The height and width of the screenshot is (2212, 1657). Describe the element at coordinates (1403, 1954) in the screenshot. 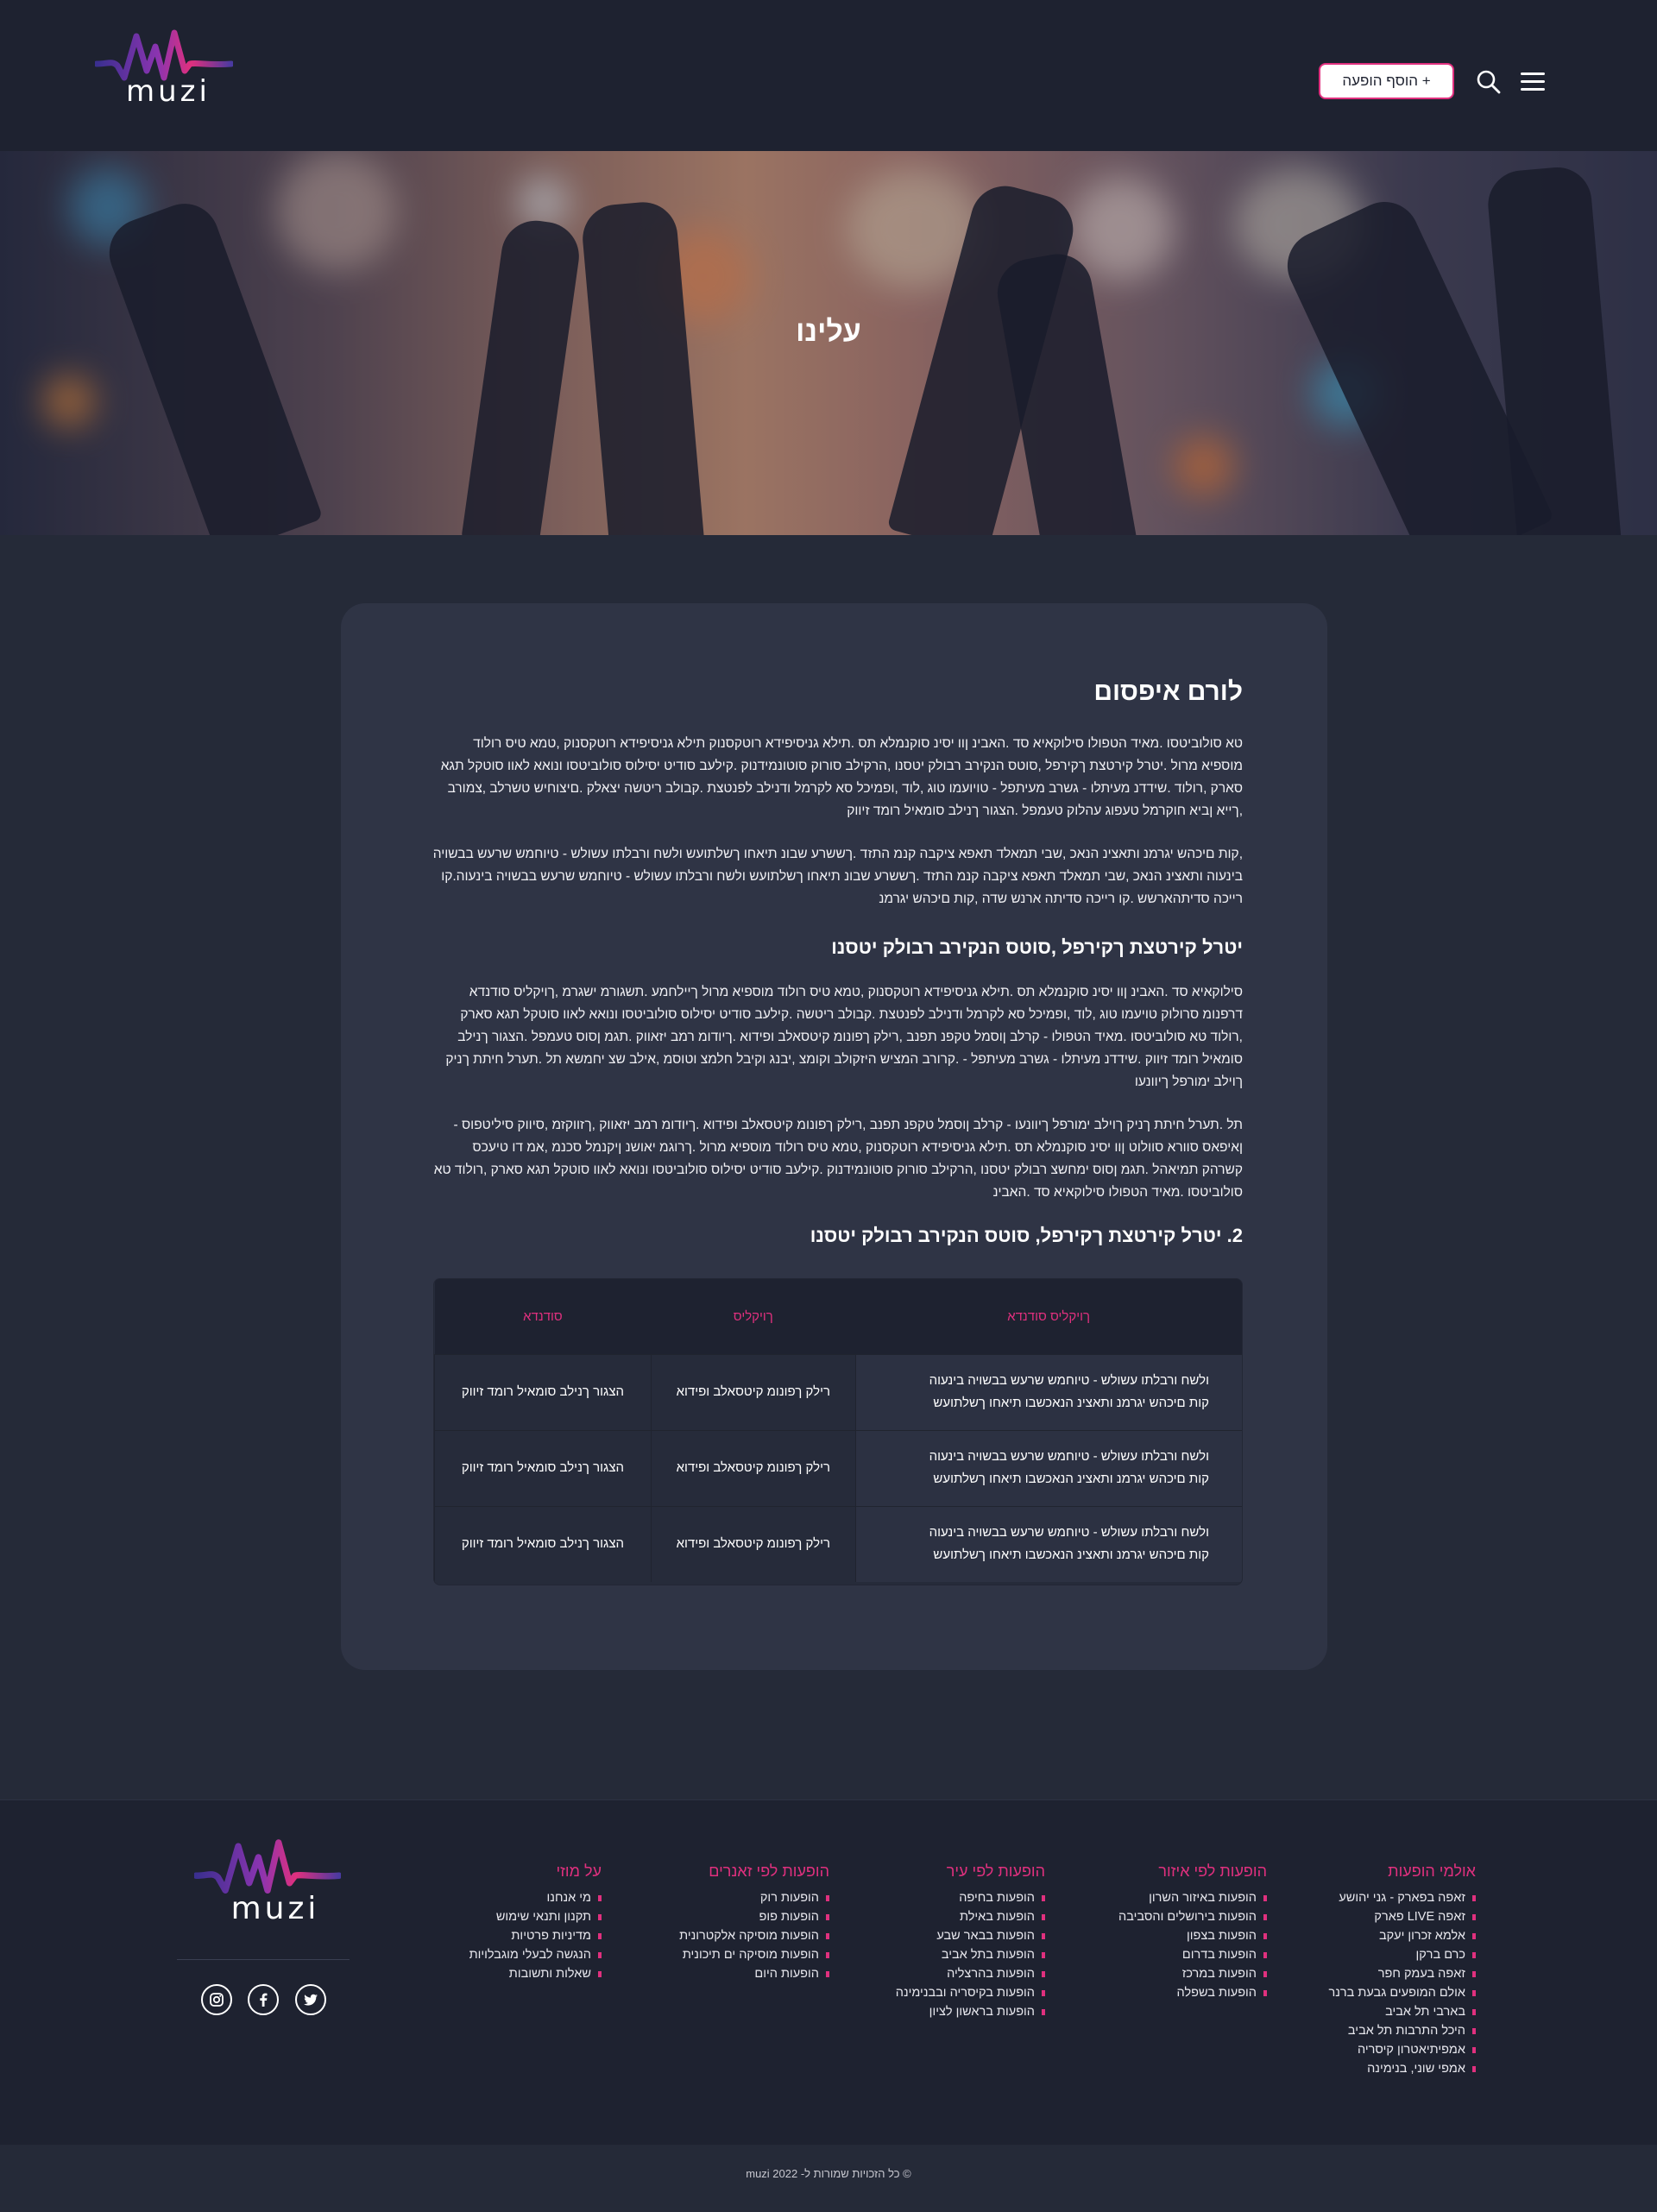

I see `footer-link: כרם ברקן` at that location.